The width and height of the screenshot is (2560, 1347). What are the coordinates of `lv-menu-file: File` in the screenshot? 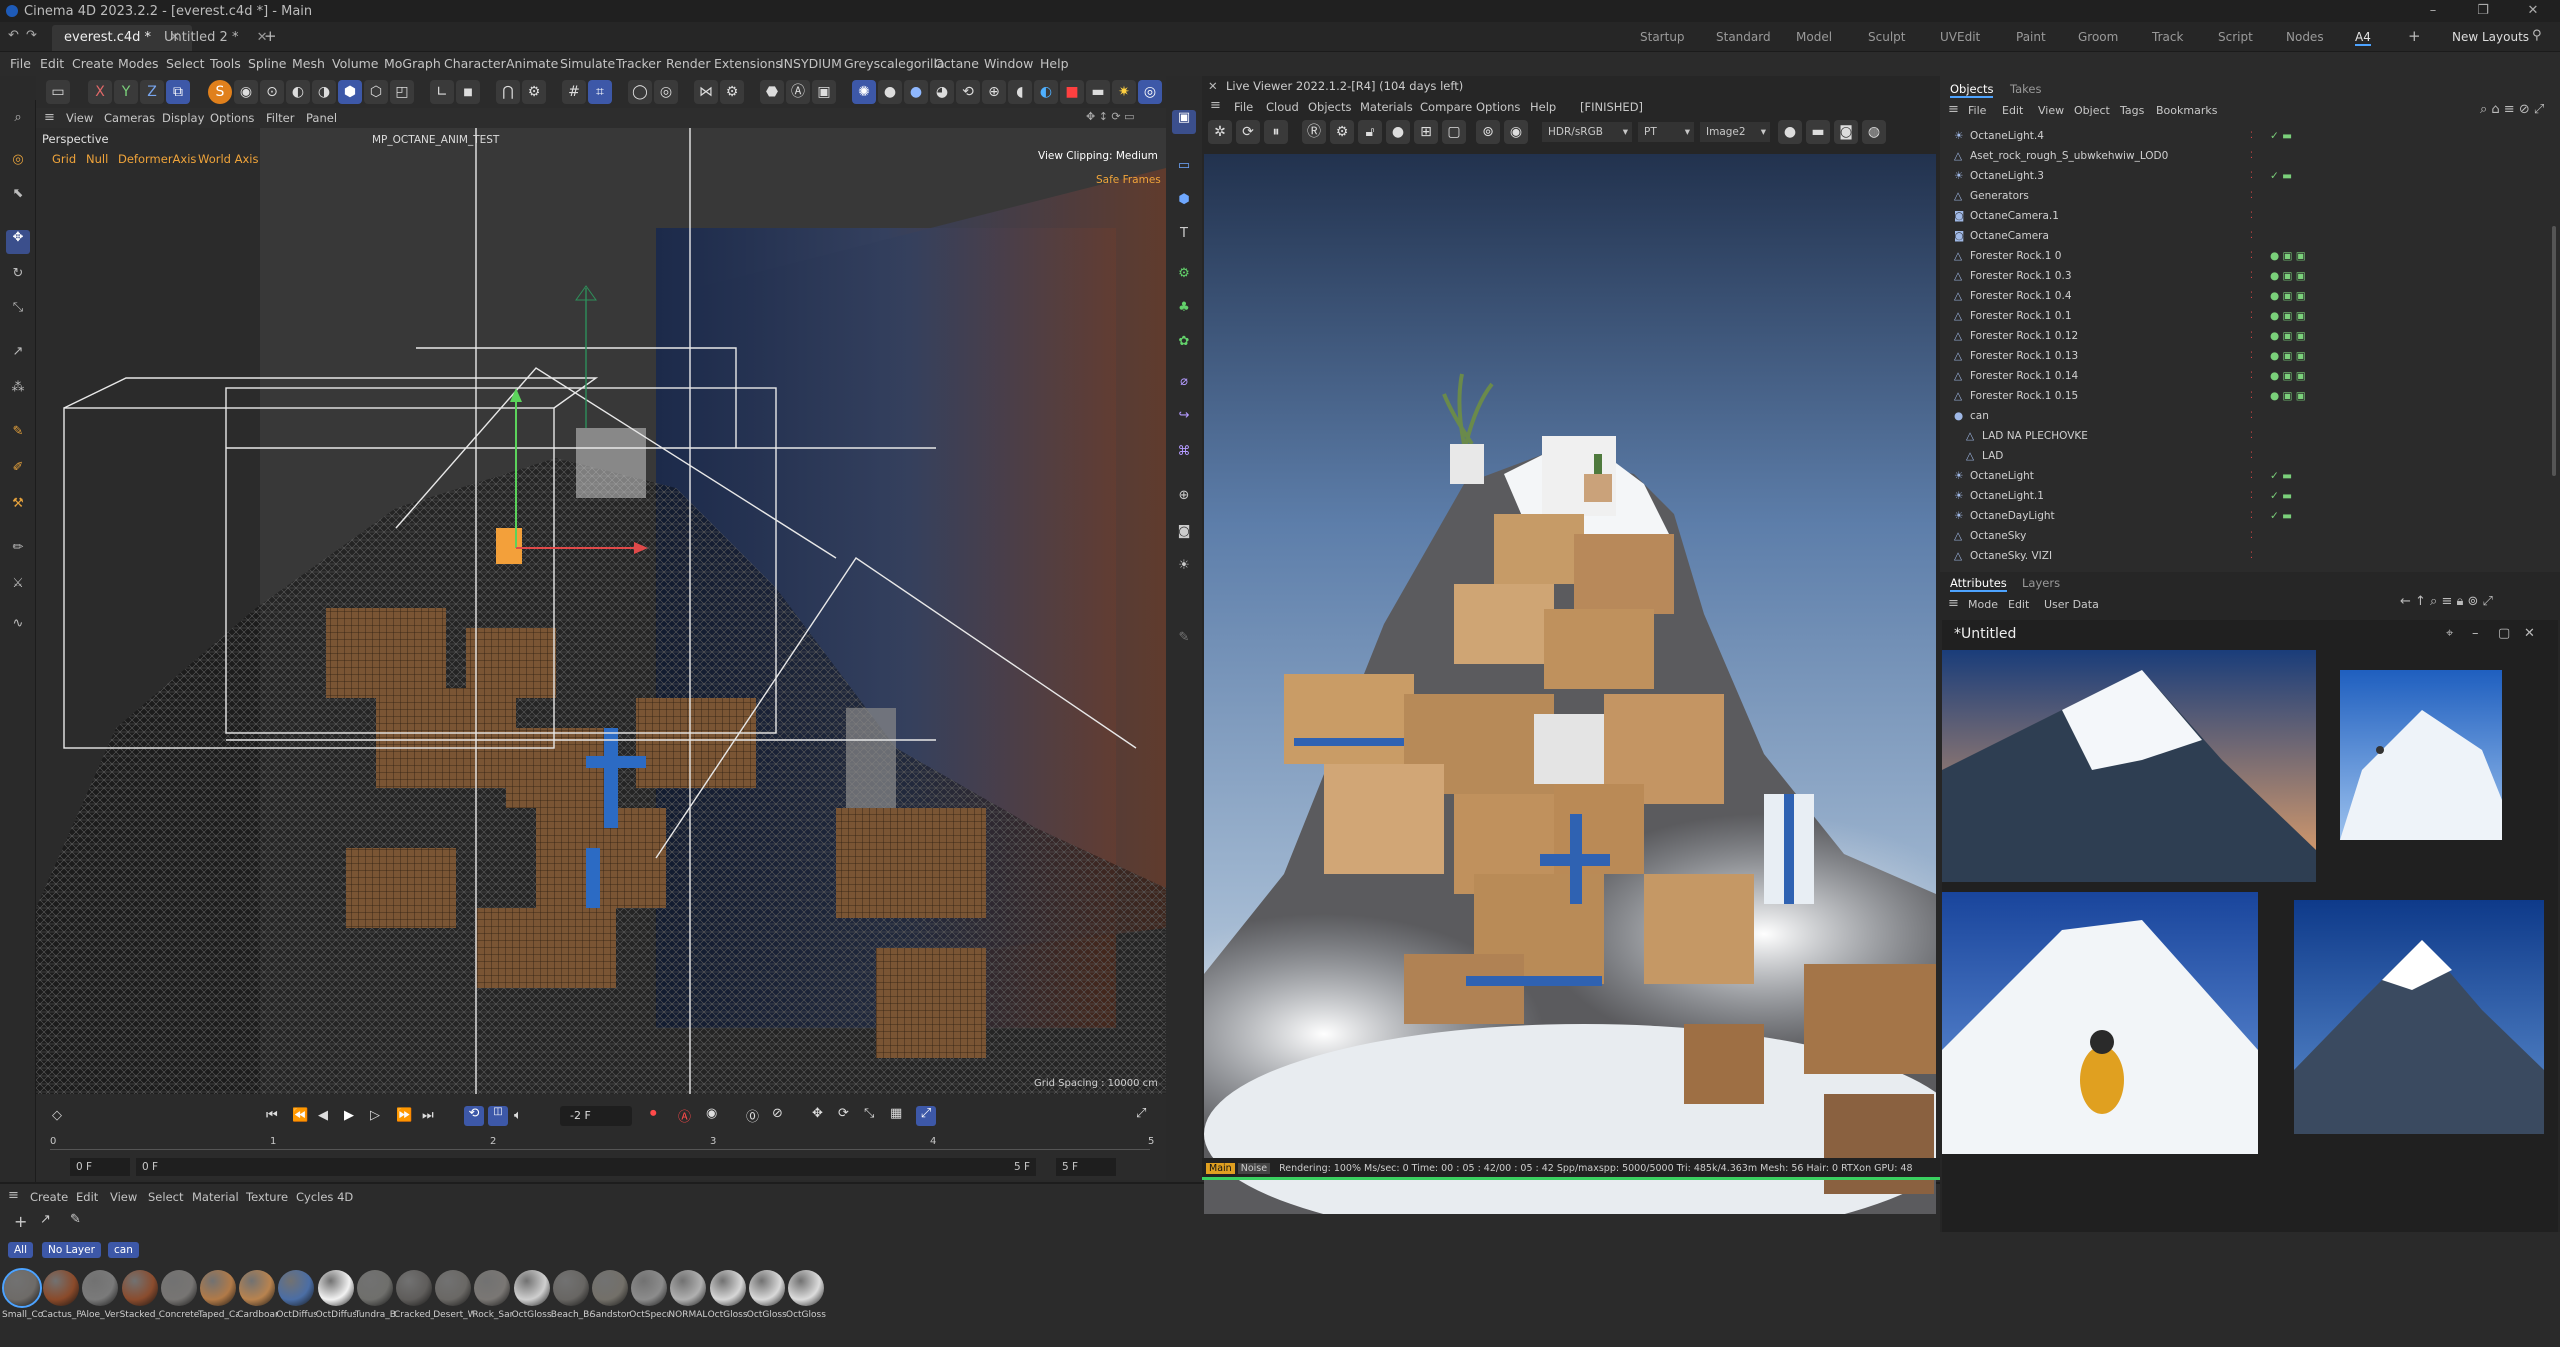 It's located at (1243, 107).